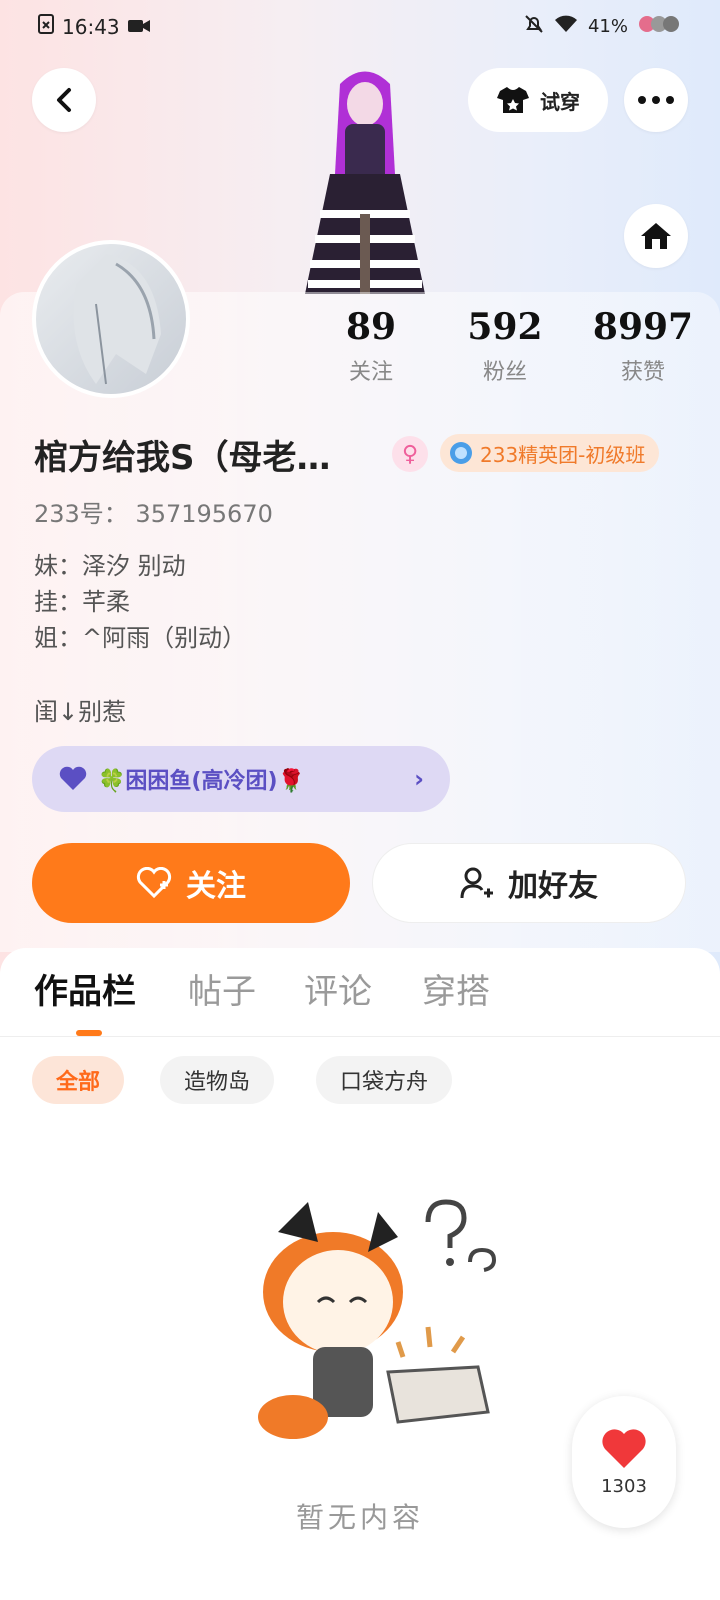  Describe the element at coordinates (476, 883) in the screenshot. I see `add-user-icon` at that location.